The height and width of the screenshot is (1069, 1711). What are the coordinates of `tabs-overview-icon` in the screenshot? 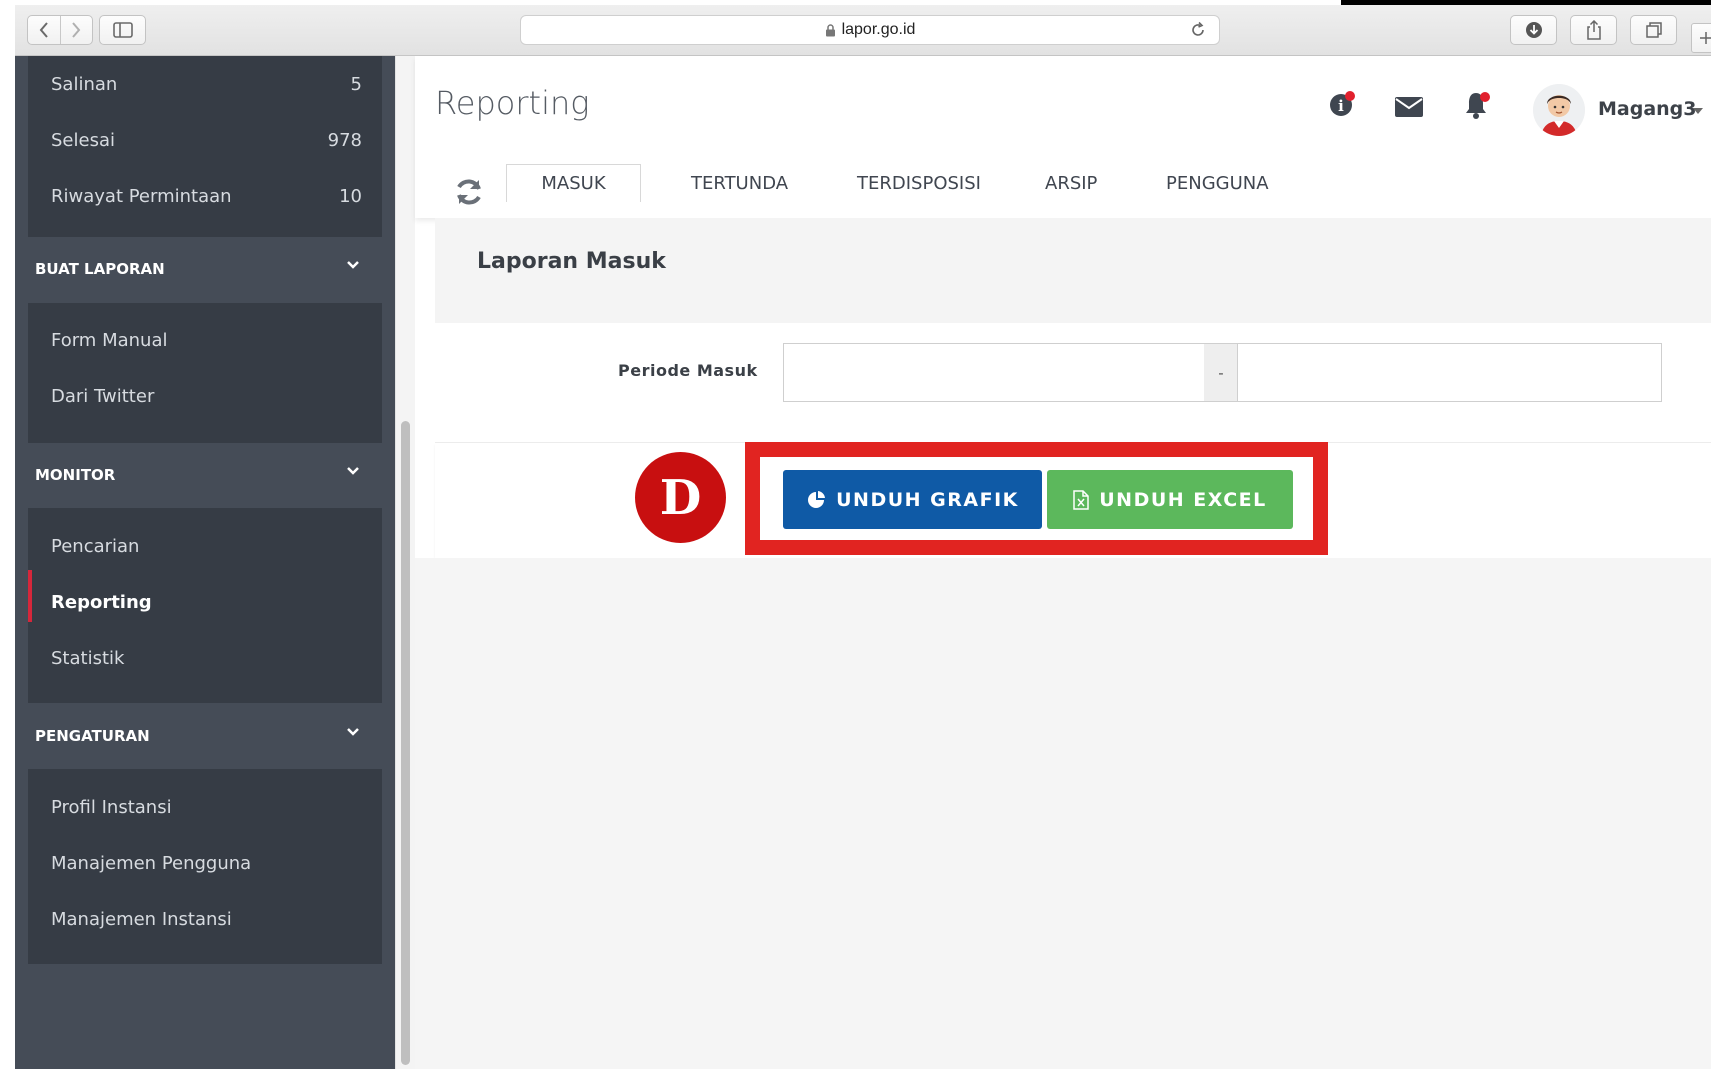 It's located at (1653, 30).